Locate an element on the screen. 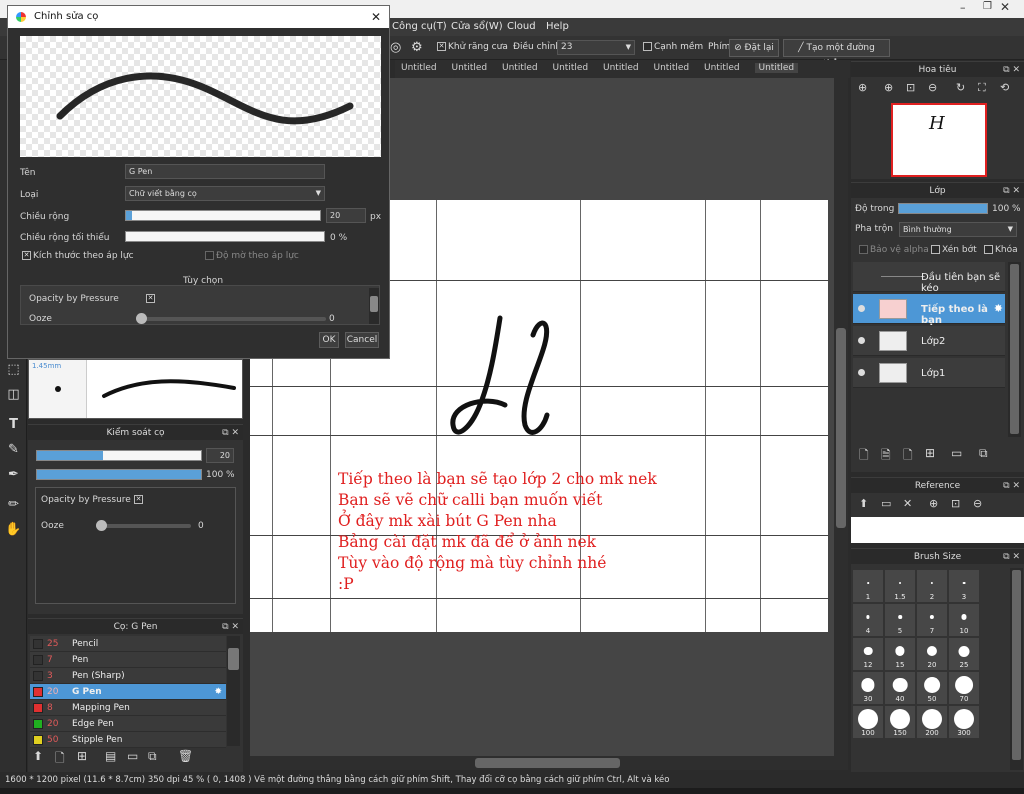 The width and height of the screenshot is (1024, 794). canvas-horizontal-scrollbar is located at coordinates (549, 763).